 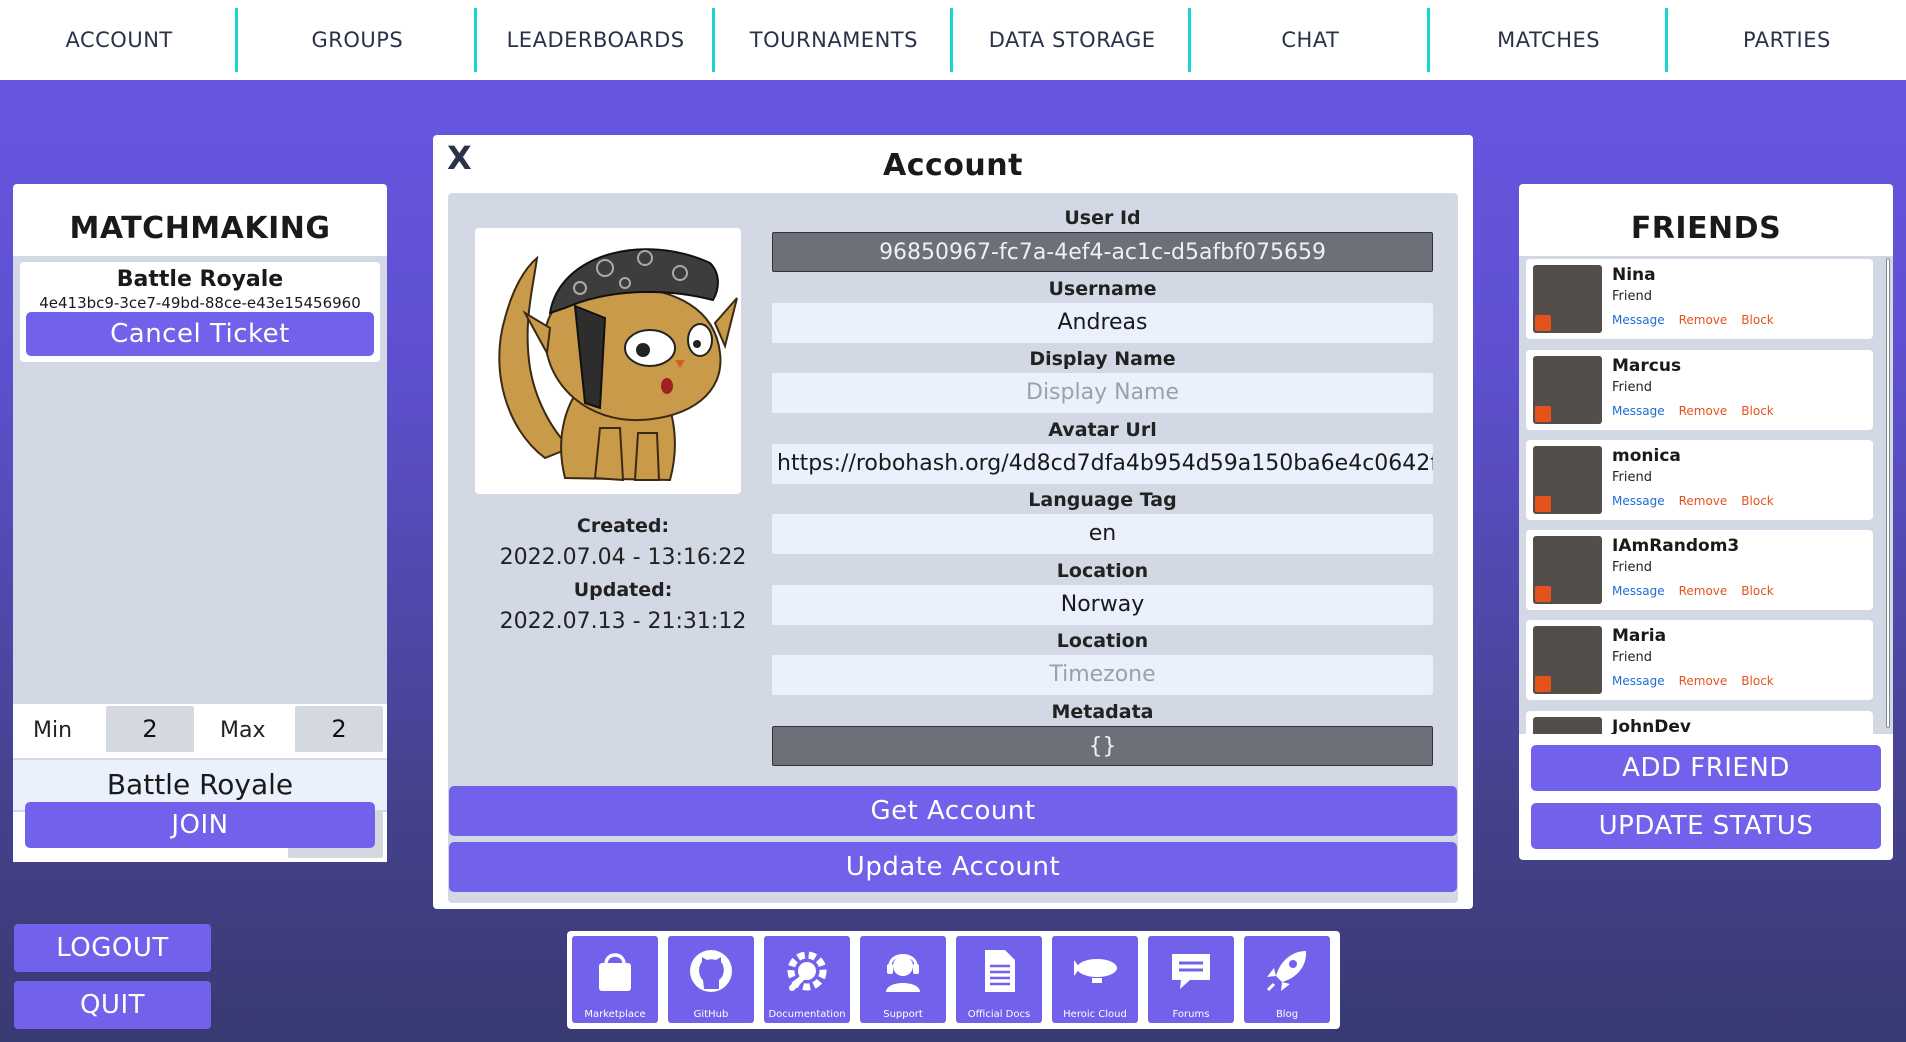 I want to click on max-count-input: 2, so click(x=339, y=729).